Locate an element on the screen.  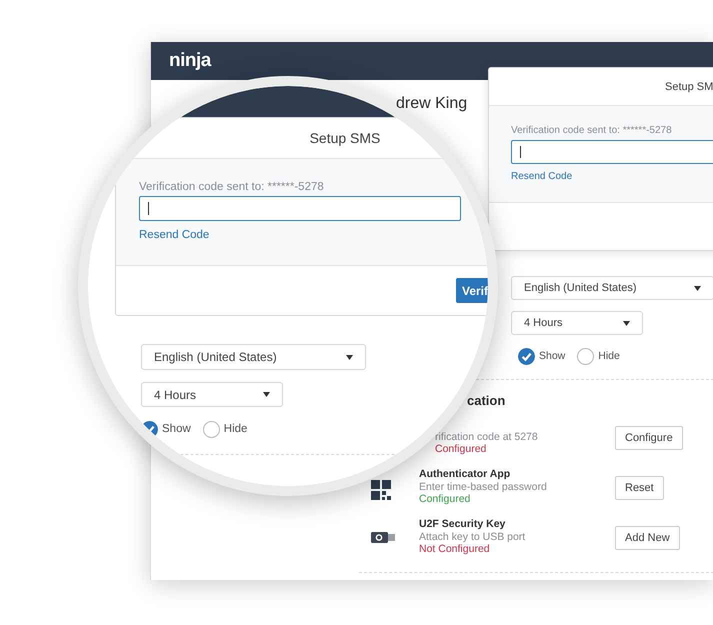
method-name: U2F Security Key is located at coordinates (462, 524).